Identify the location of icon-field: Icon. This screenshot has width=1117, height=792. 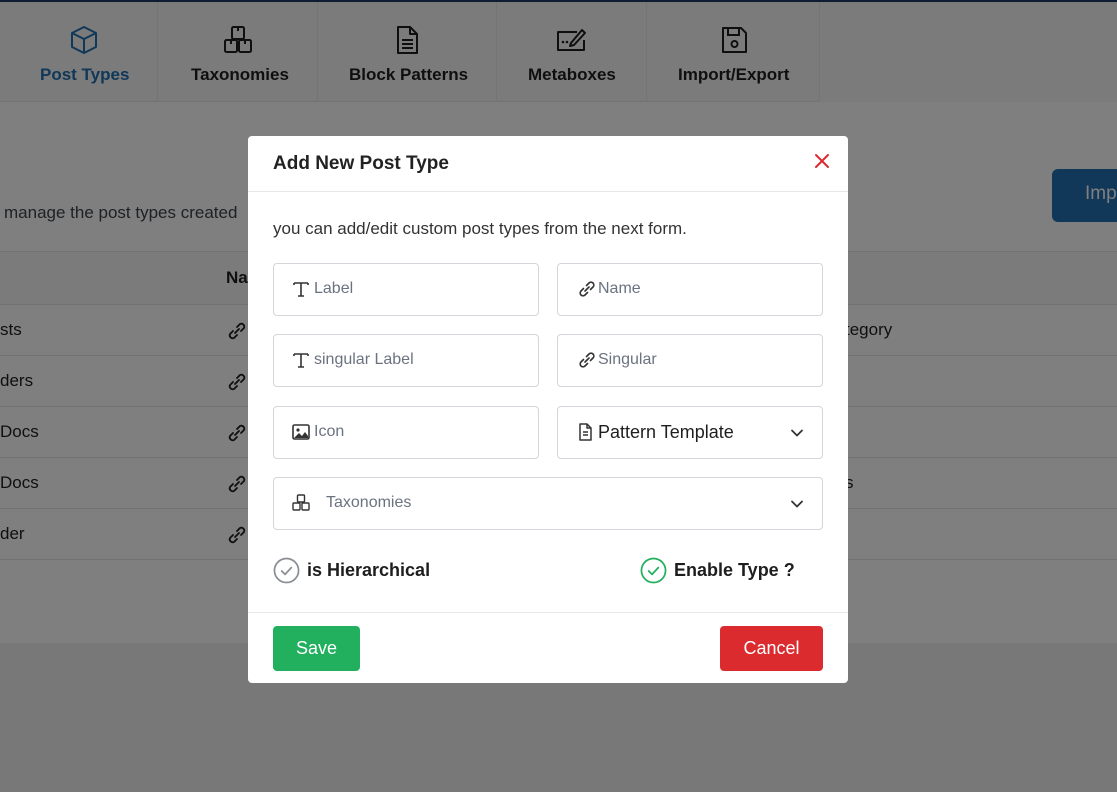
(406, 432).